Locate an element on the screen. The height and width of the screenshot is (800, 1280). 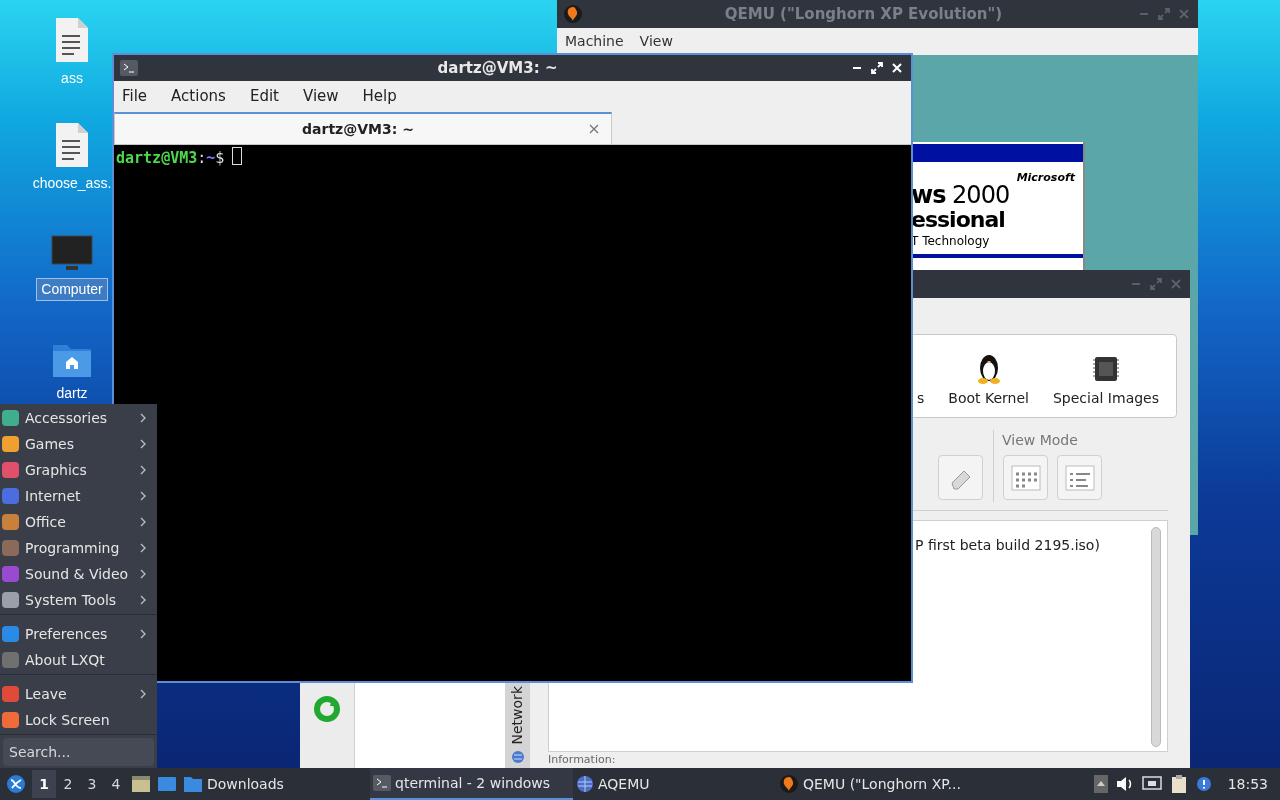
menu-item: File is located at coordinates (135, 96).